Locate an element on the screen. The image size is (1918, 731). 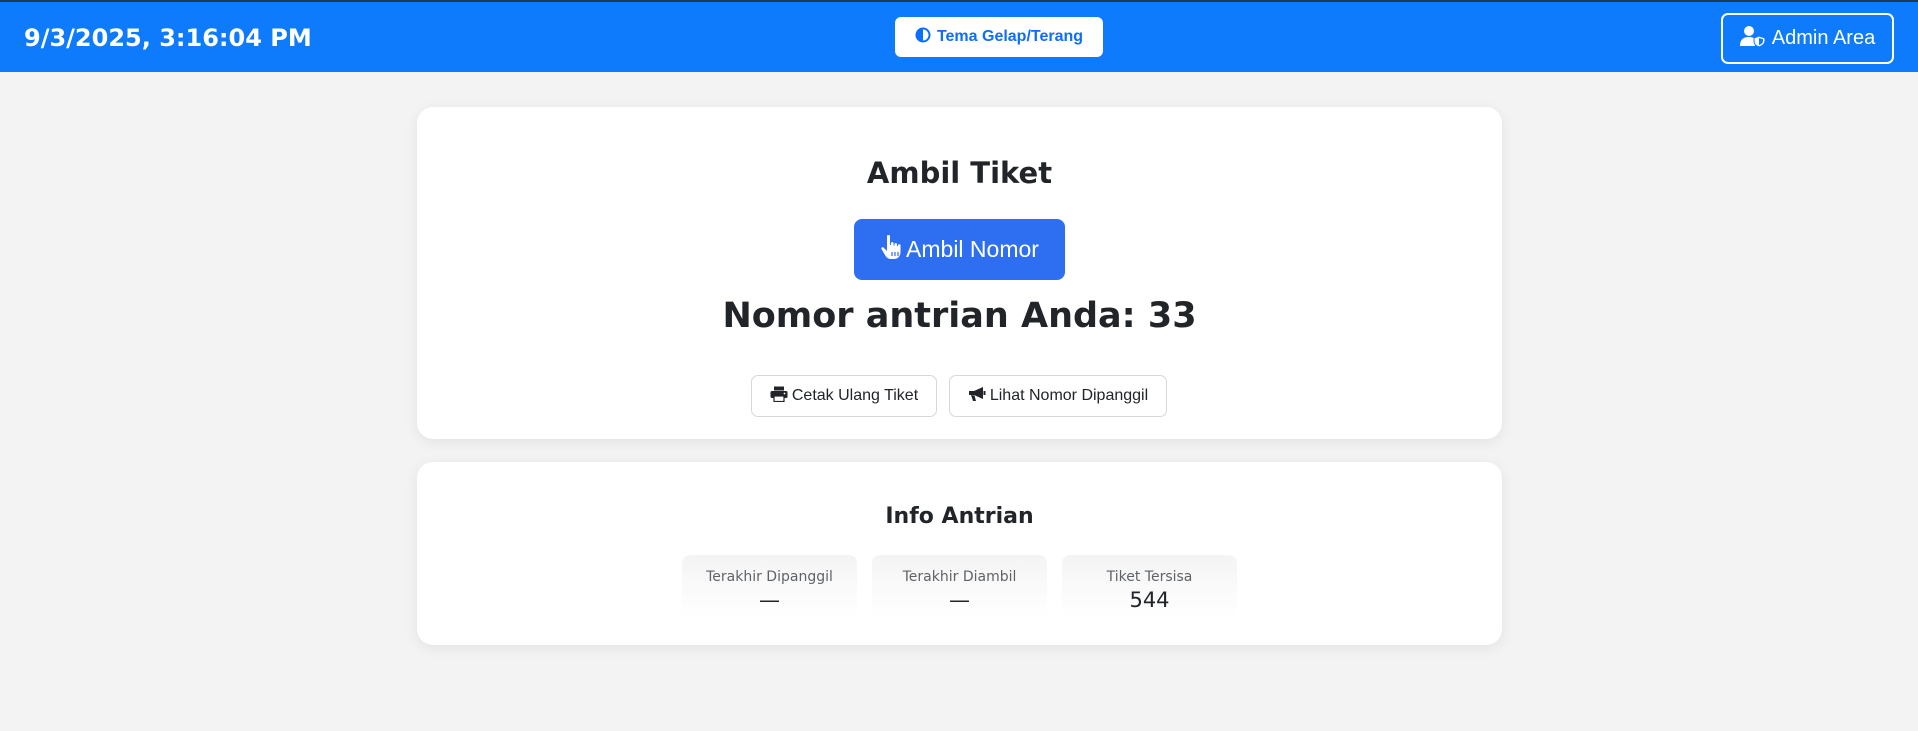
stat-last-taken: Terakhir Diambil — is located at coordinates (959, 586).